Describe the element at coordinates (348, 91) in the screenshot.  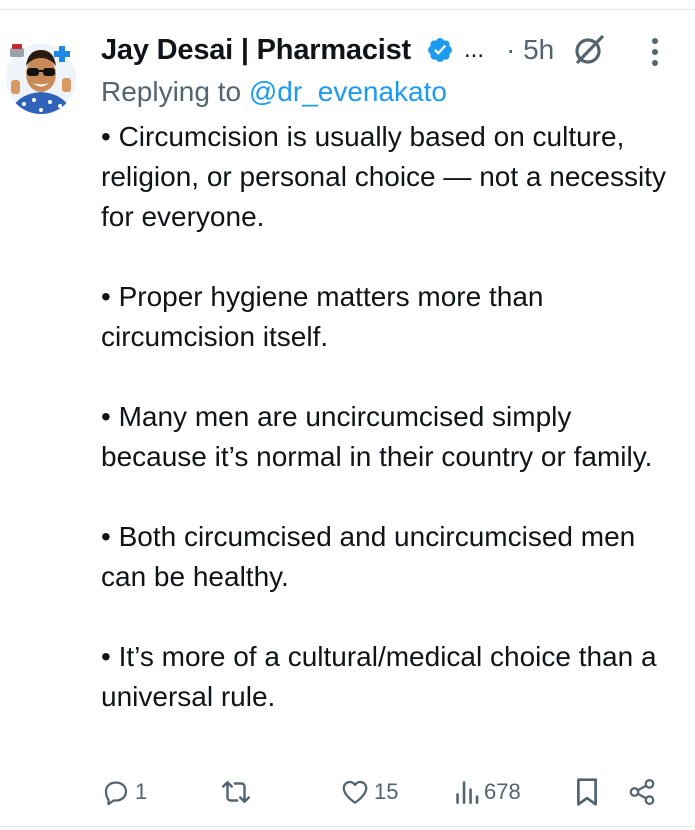
I see `replying-handle-link: @dr_evenakato` at that location.